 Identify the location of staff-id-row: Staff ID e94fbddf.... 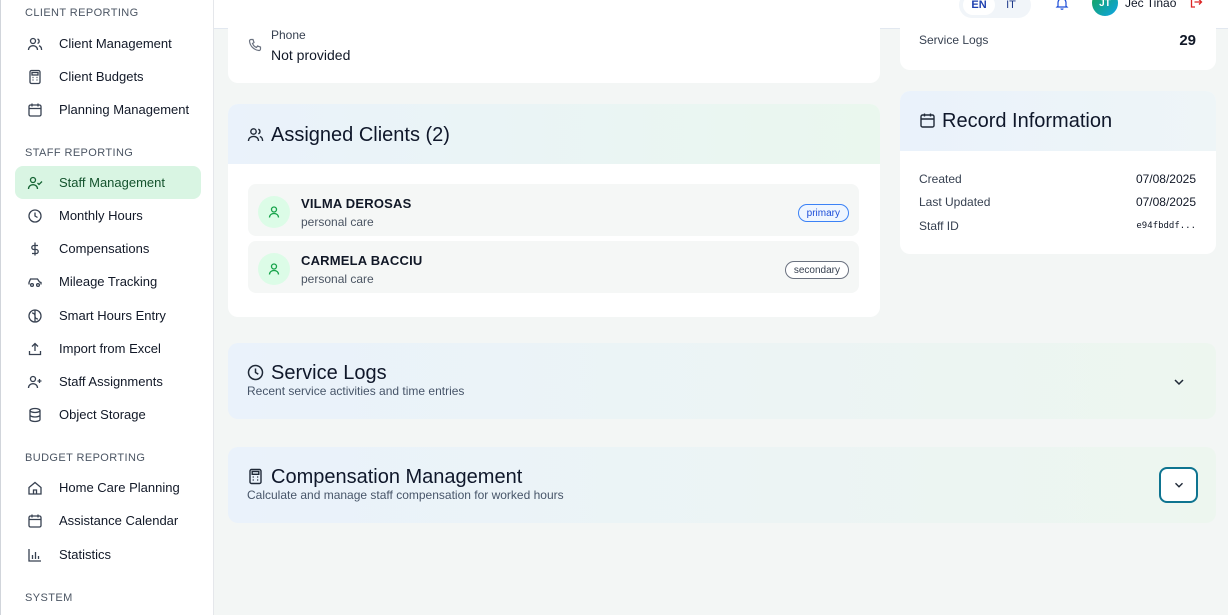
(1057, 226).